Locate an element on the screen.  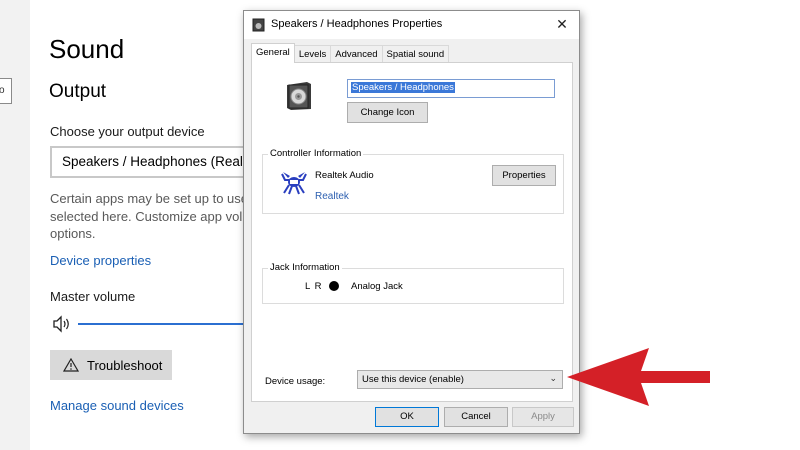
controller-name: Realtek Audio is located at coordinates (344, 175).